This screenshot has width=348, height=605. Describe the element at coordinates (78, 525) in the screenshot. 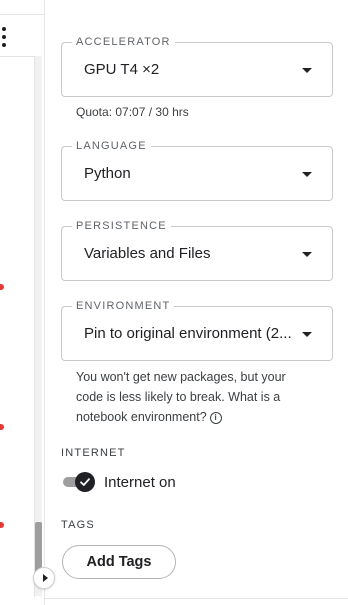

I see `tags-label: TAGS` at that location.